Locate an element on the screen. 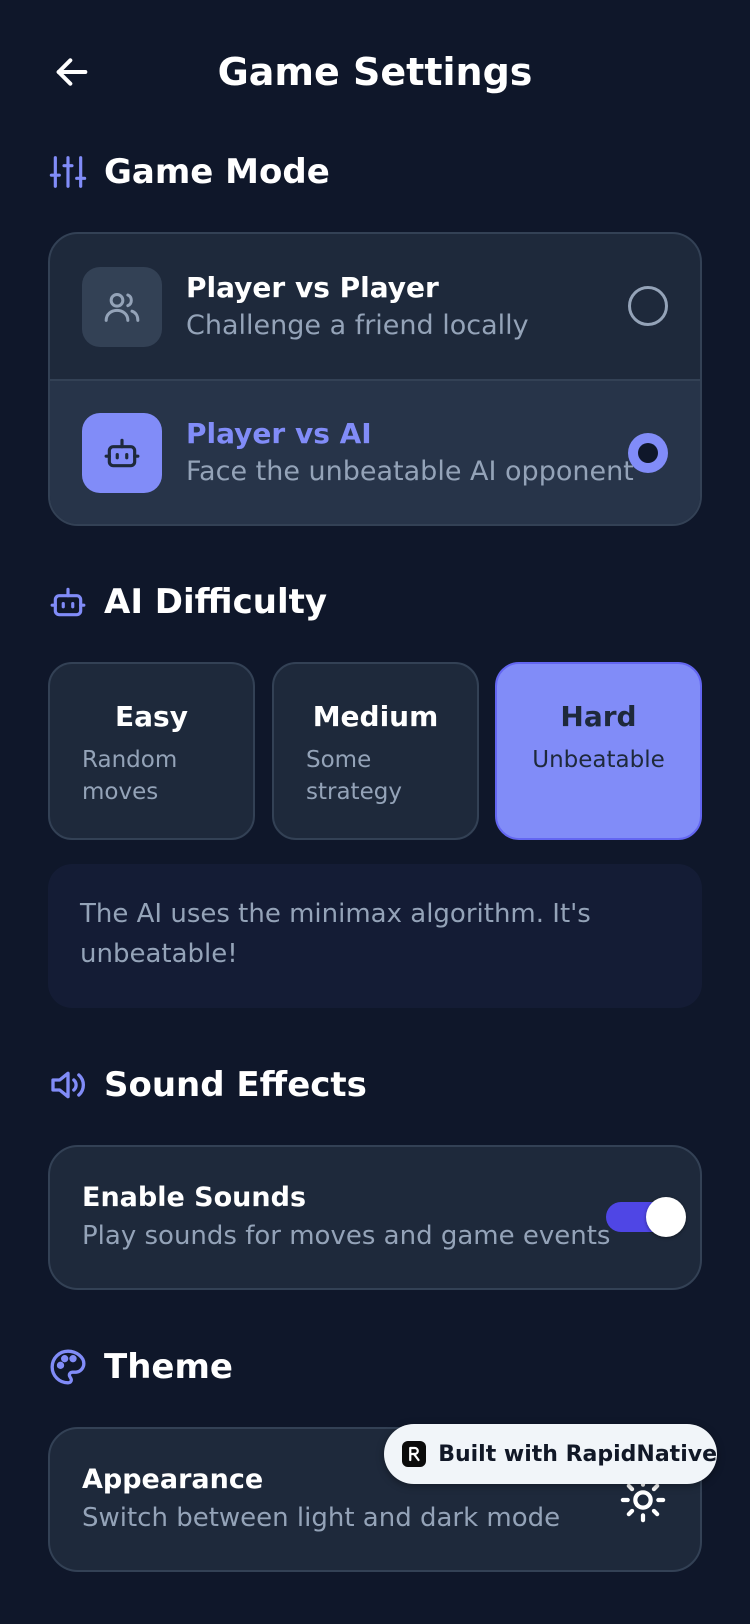  page-title: Game Settings is located at coordinates (375, 72).